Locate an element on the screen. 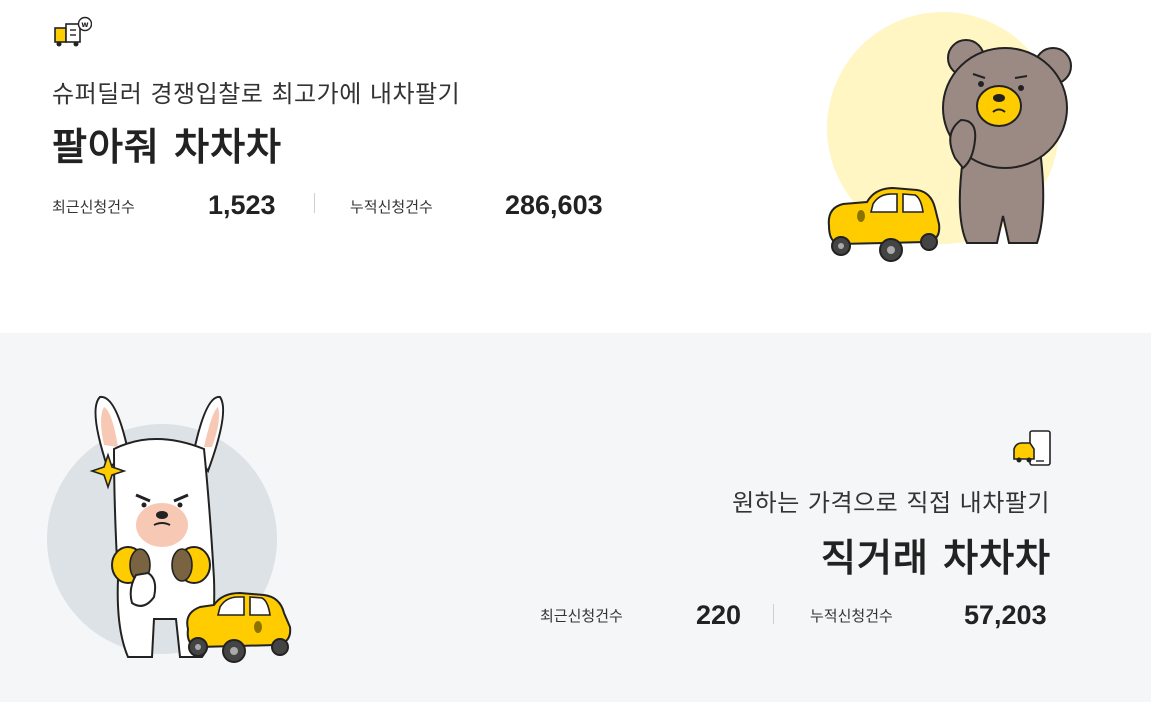 This screenshot has height=702, width=1151. car-and-phone-icon is located at coordinates (1032, 448).